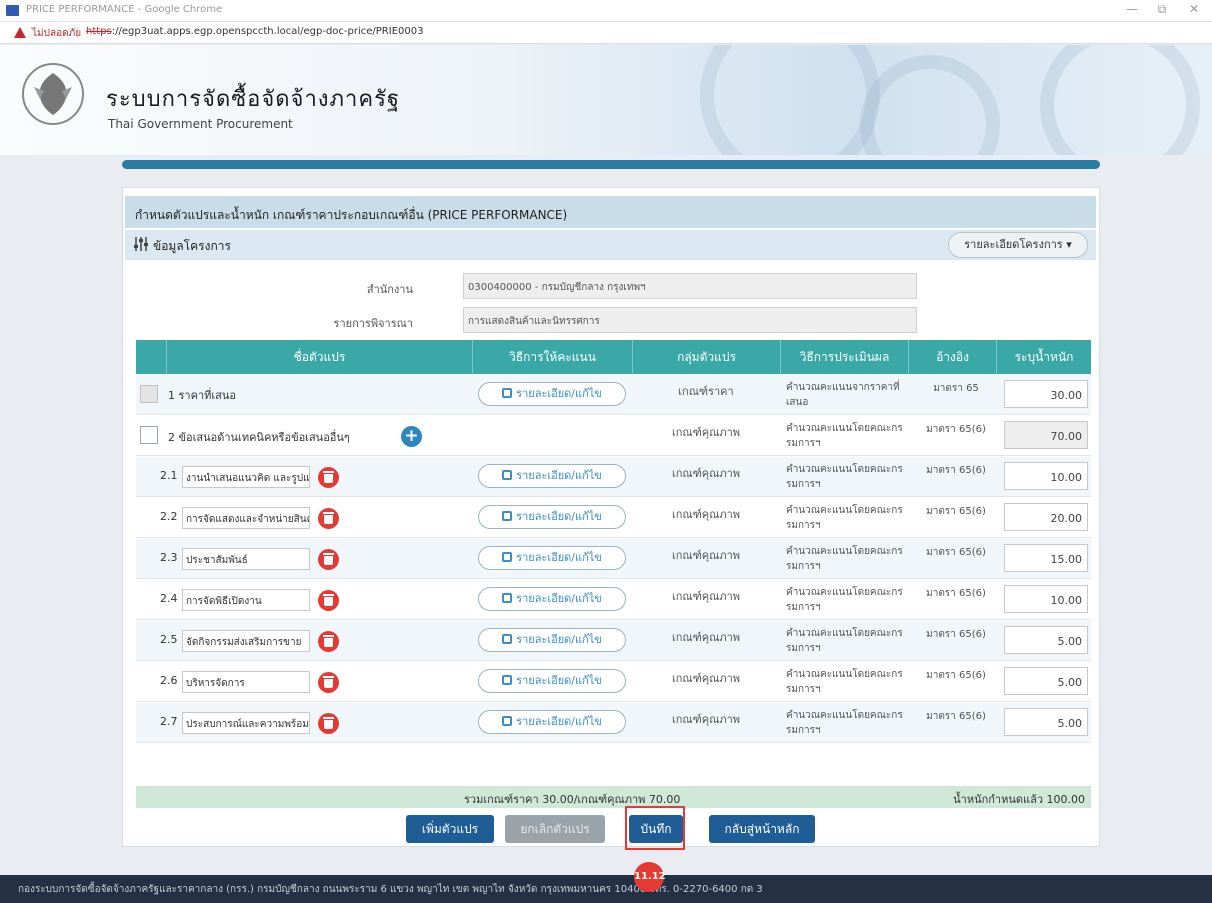  Describe the element at coordinates (141, 244) in the screenshot. I see `sliders-icon` at that location.